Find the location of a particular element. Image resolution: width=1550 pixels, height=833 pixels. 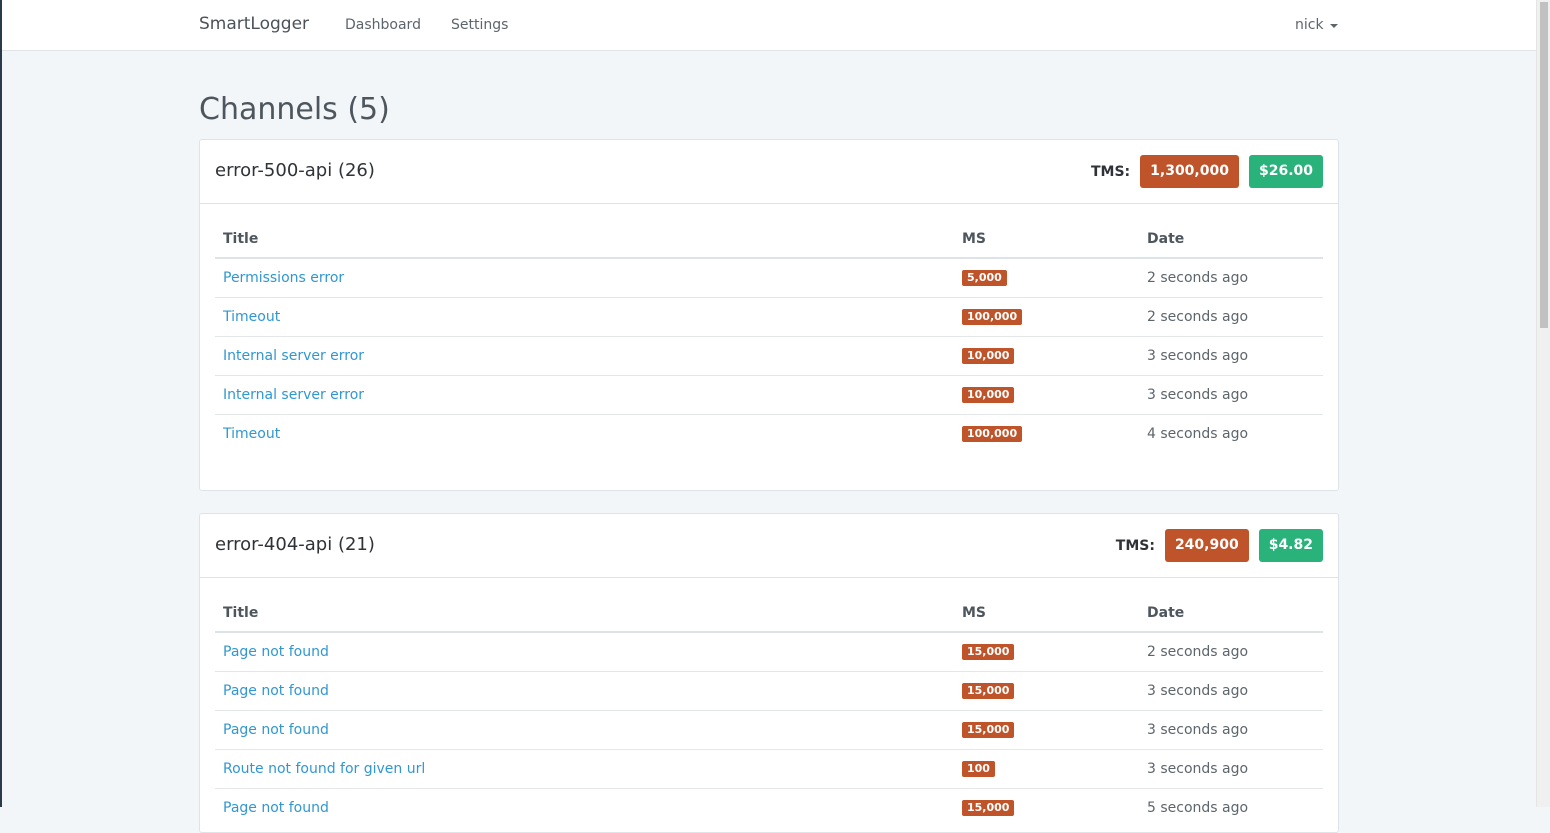

log-date: 5 seconds ago is located at coordinates (1231, 807).